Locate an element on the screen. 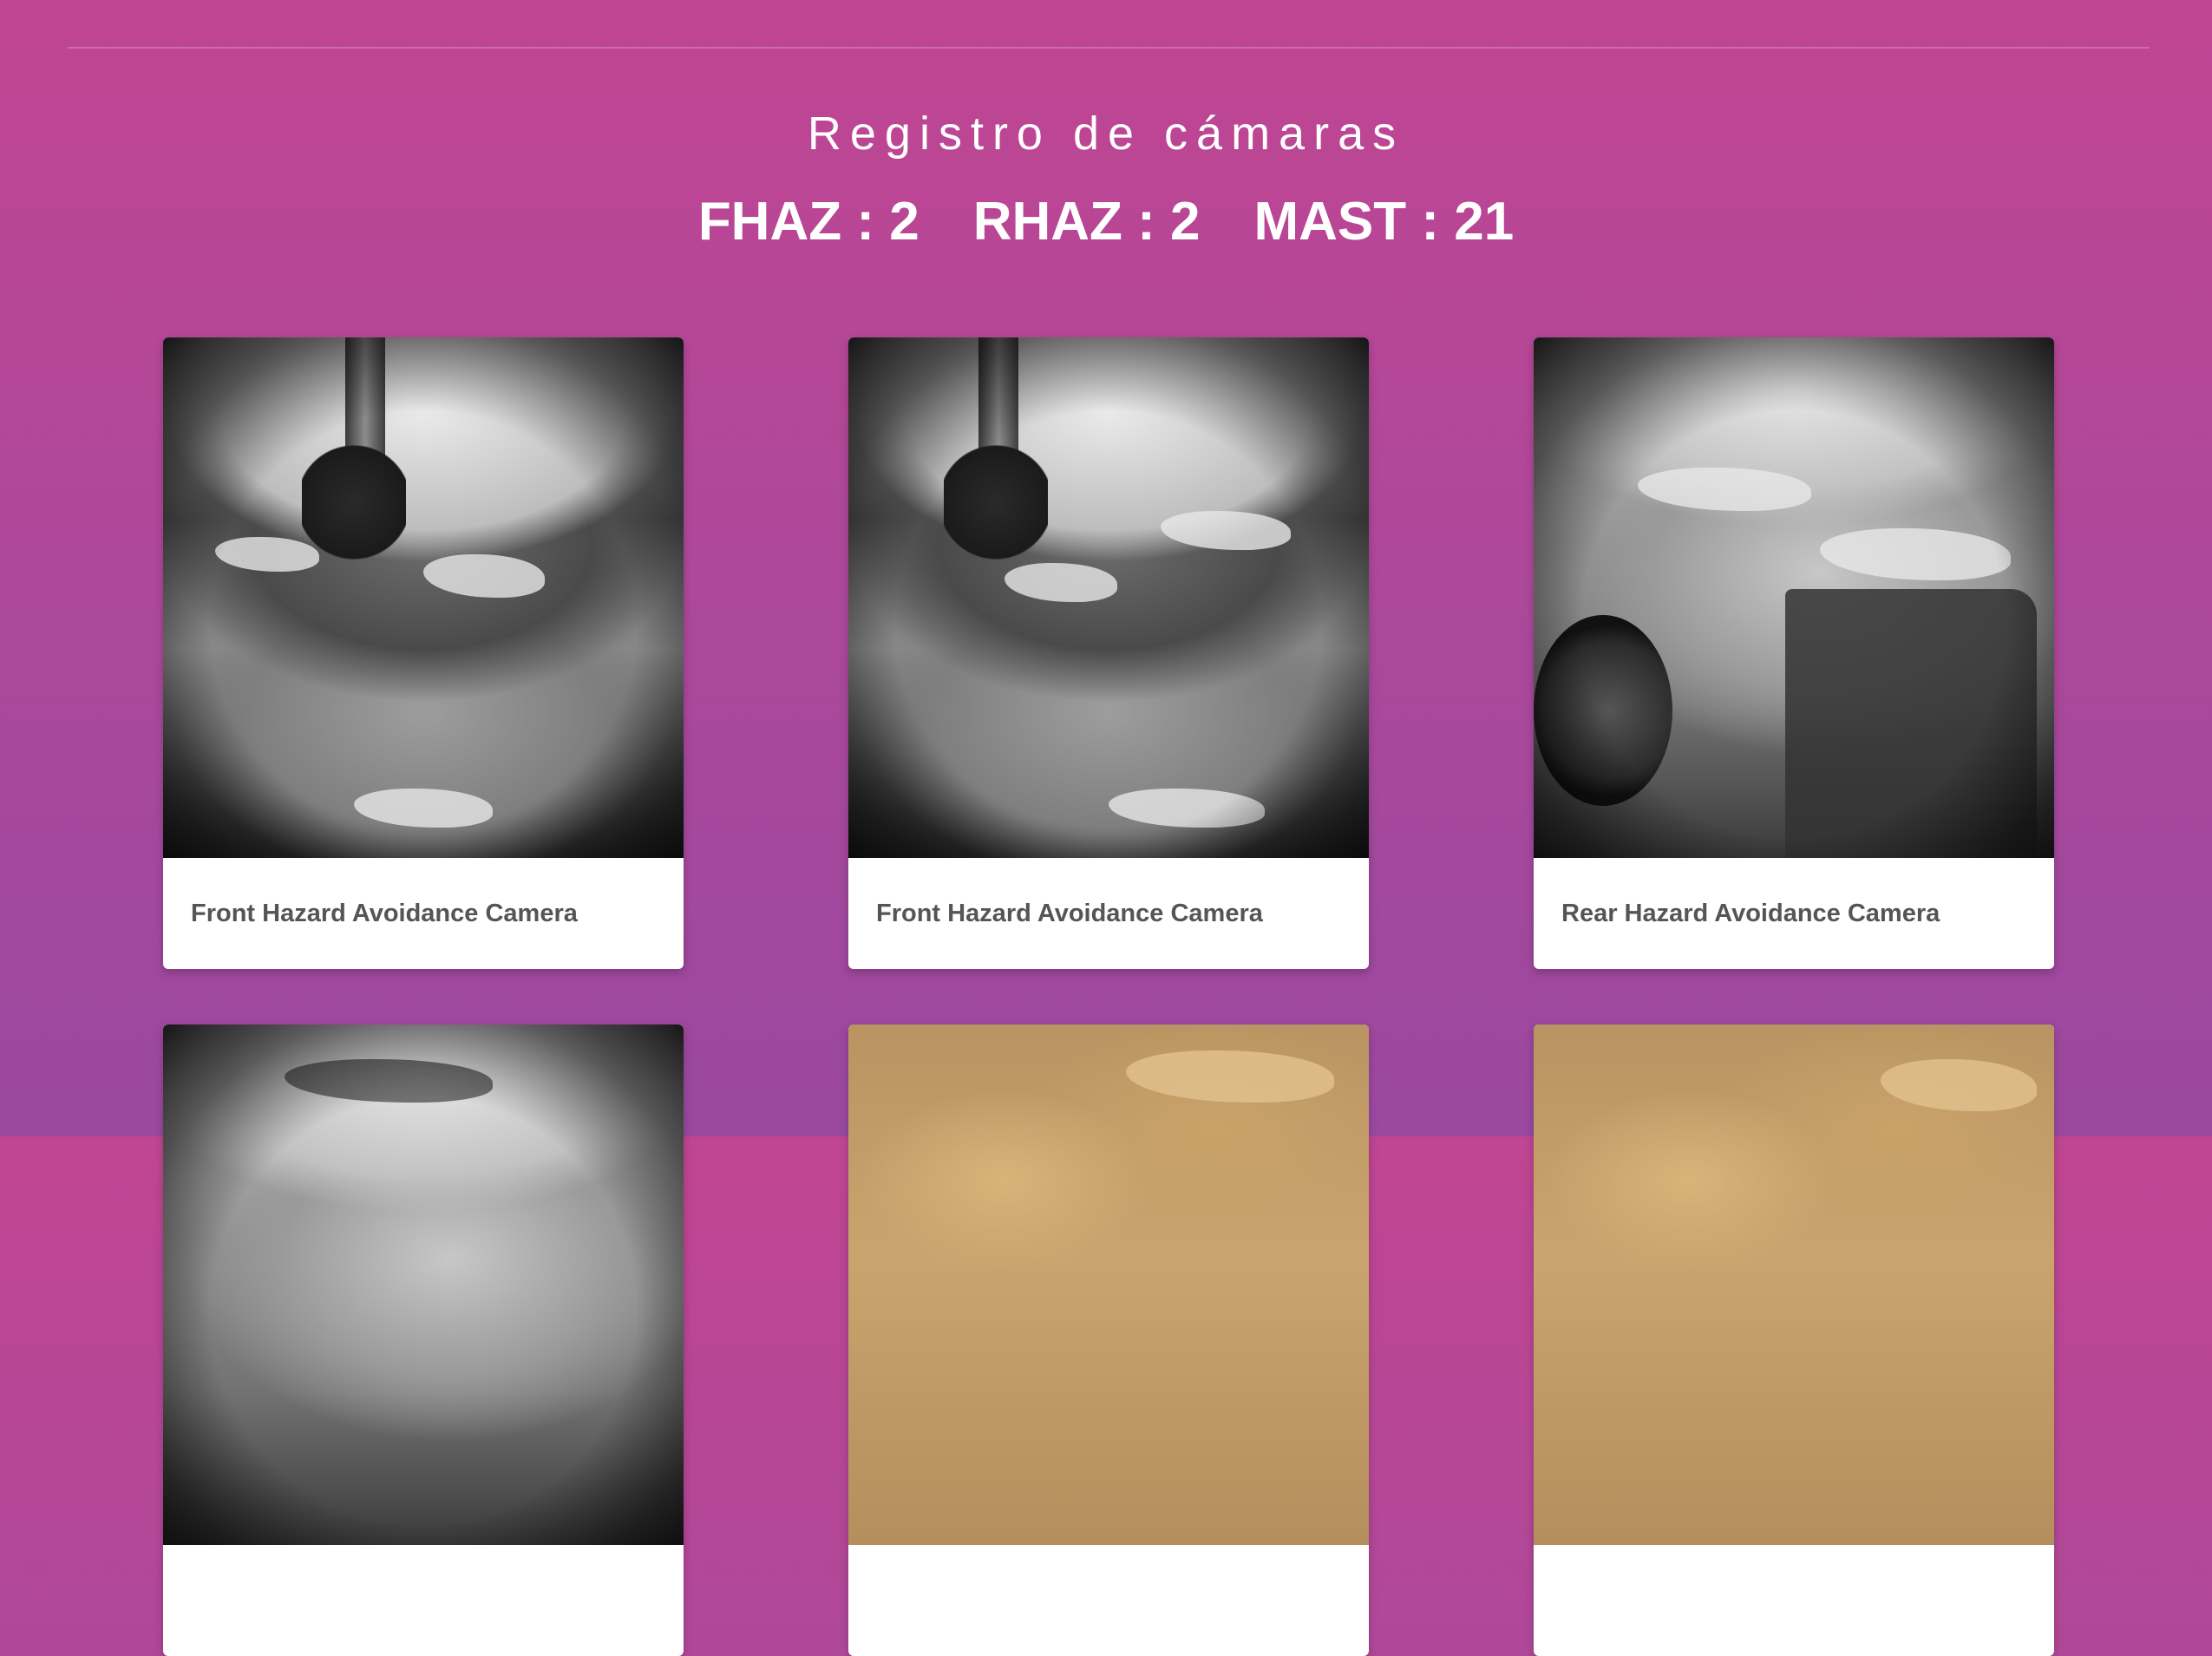 The image size is (2212, 1656). camera-counts: FHAZ : 2 RHAZ : 2 MAST : 21 is located at coordinates (1106, 222).